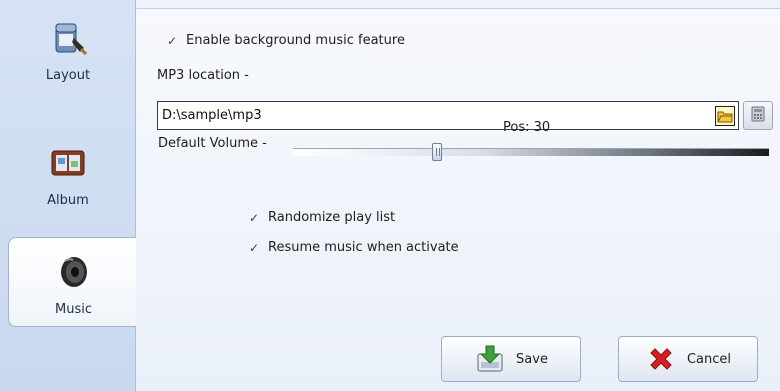  I want to click on enable-music-checkbox-row: ✓ Enable background music feature, so click(285, 40).